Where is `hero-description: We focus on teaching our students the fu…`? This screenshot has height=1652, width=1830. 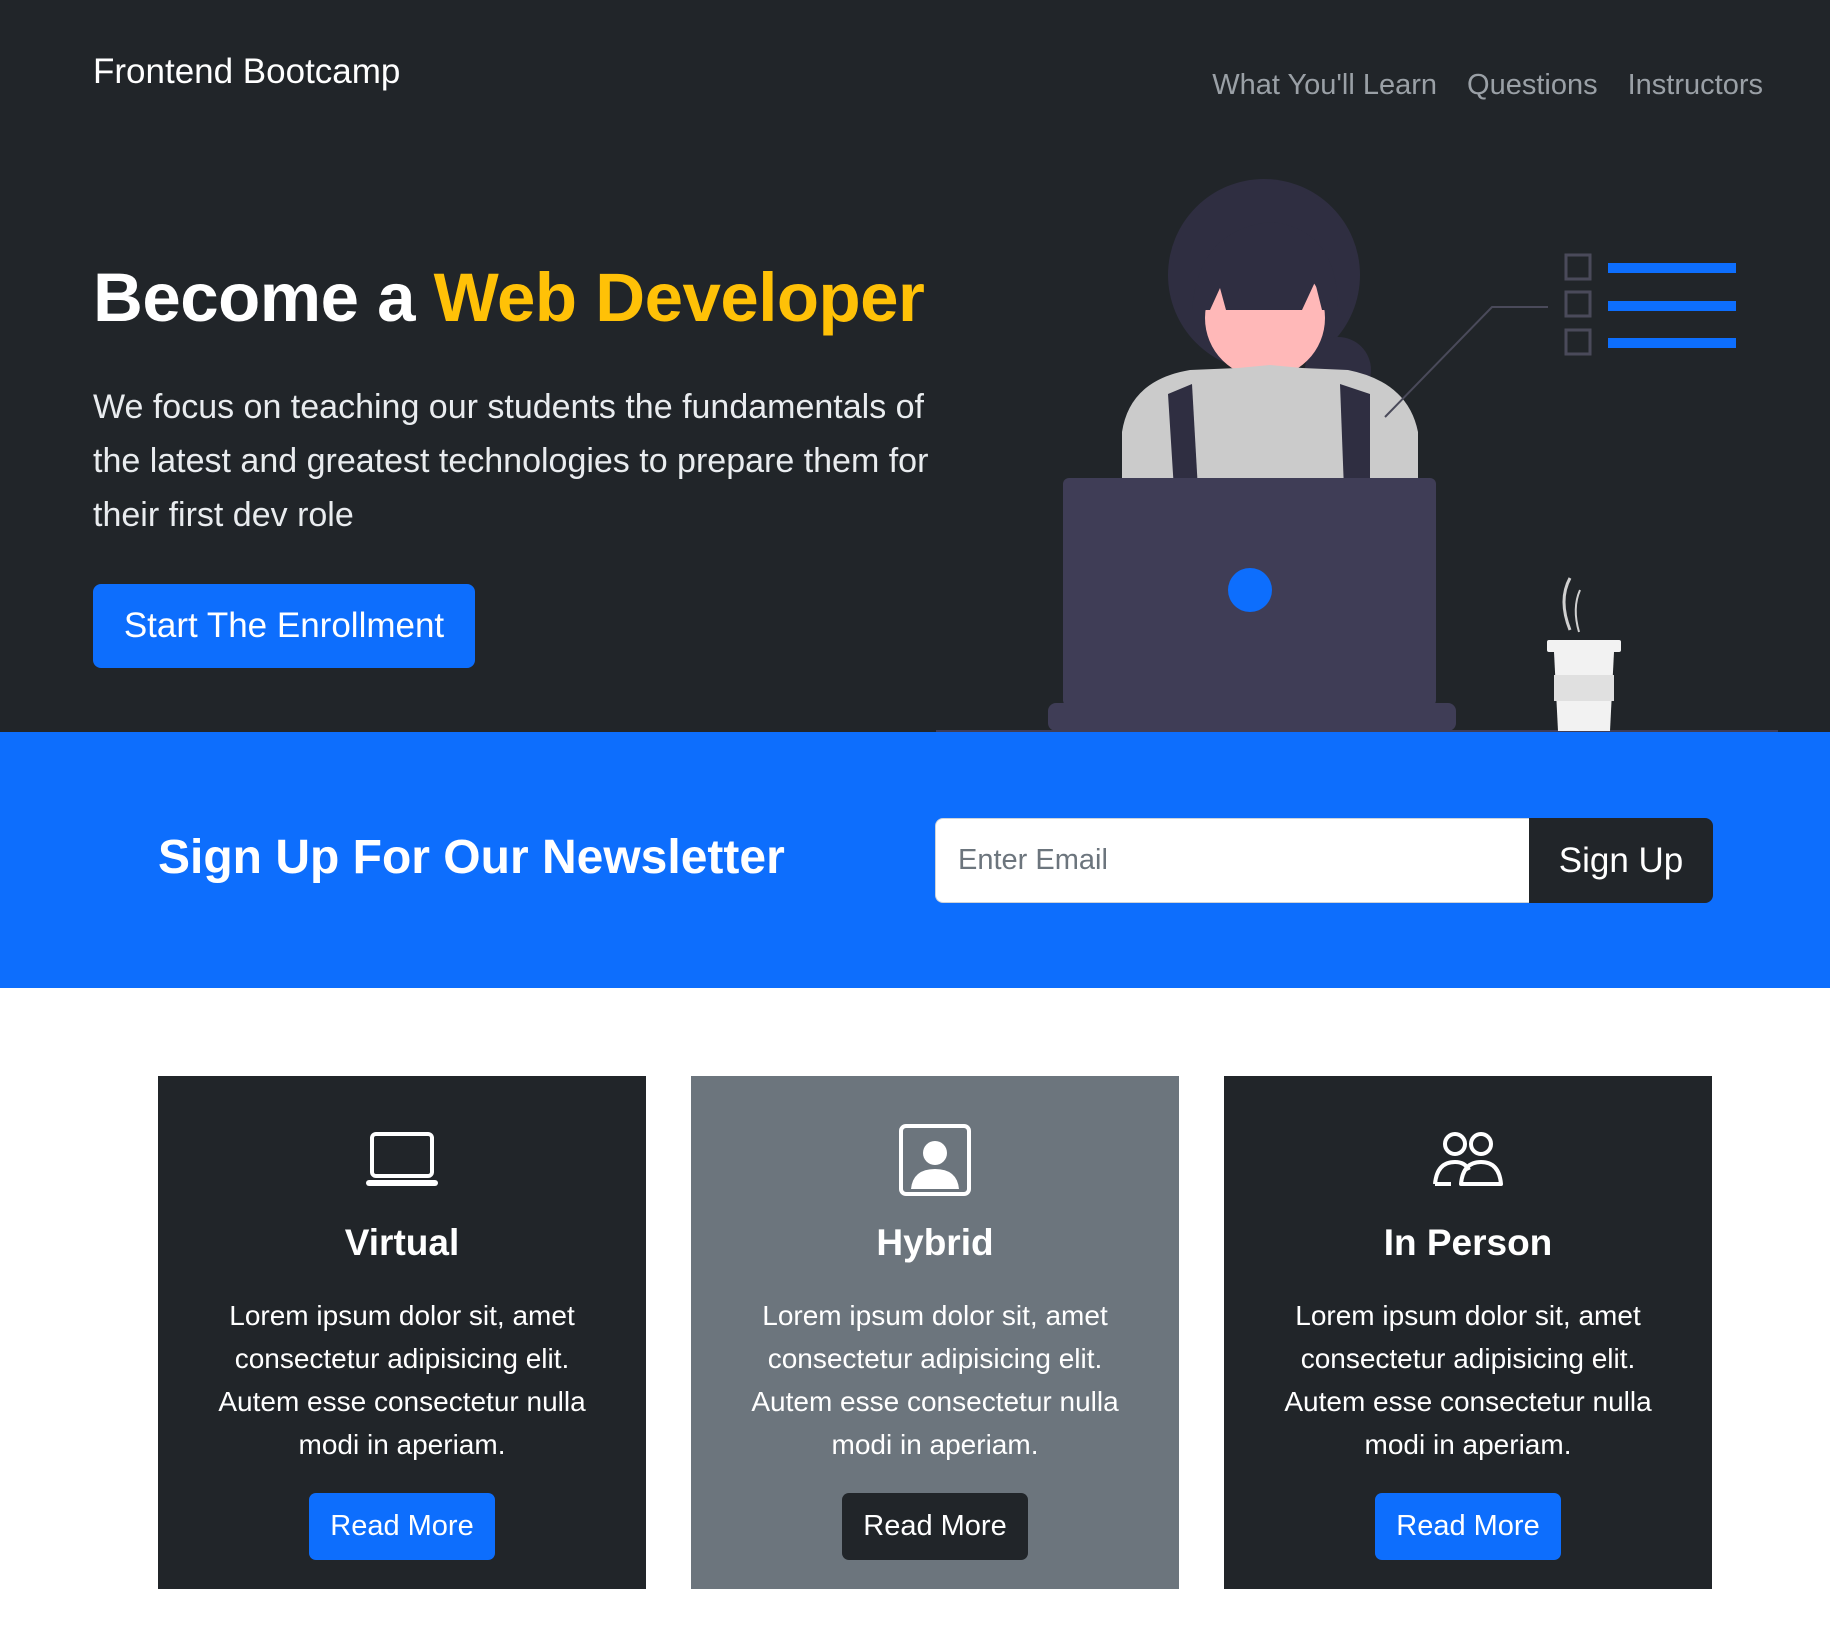 hero-description: We focus on teaching our students the fu… is located at coordinates (511, 461).